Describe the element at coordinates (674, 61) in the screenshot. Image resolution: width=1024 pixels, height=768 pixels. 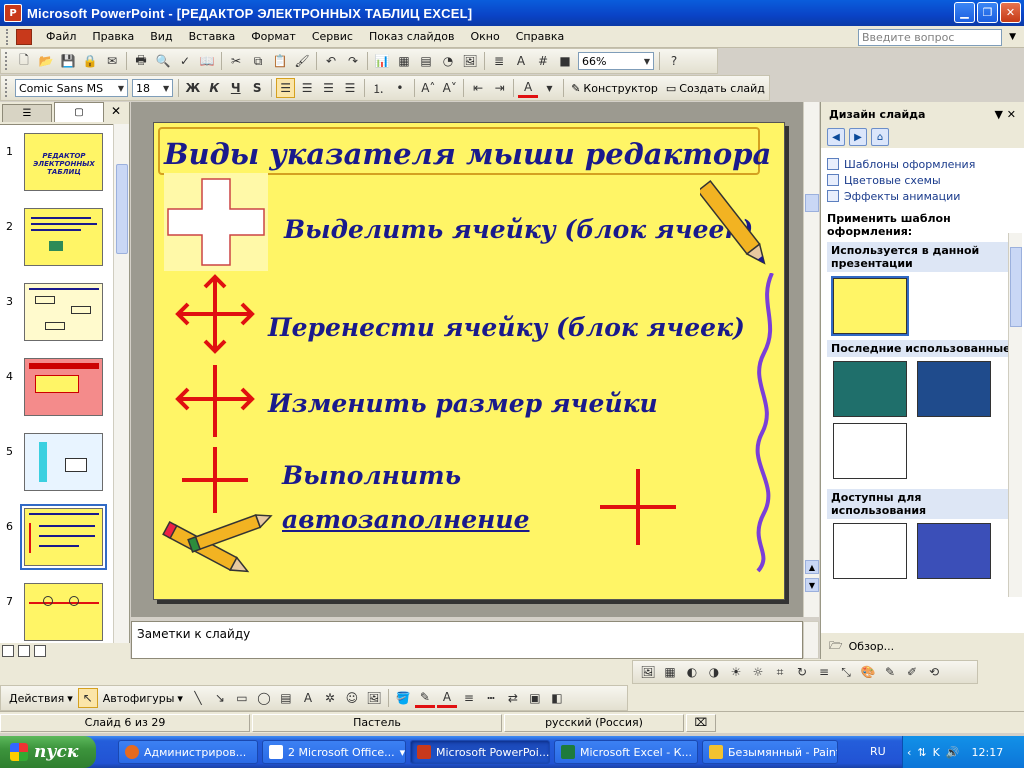
I see `help-icon: ?` at that location.